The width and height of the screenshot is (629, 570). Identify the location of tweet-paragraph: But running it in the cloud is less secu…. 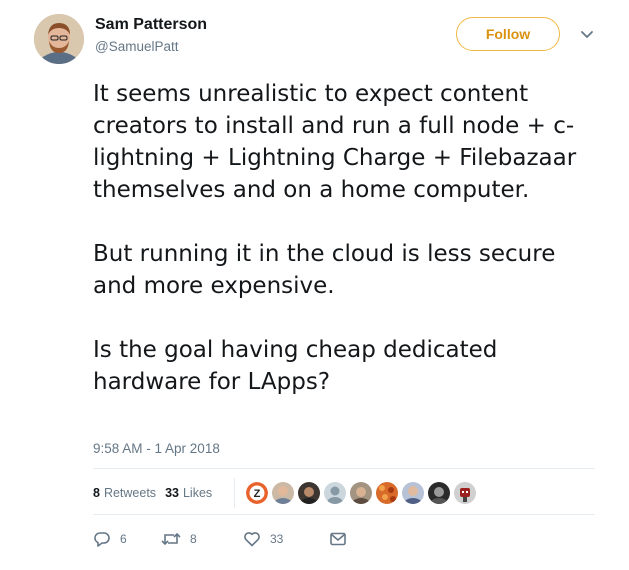
(324, 270).